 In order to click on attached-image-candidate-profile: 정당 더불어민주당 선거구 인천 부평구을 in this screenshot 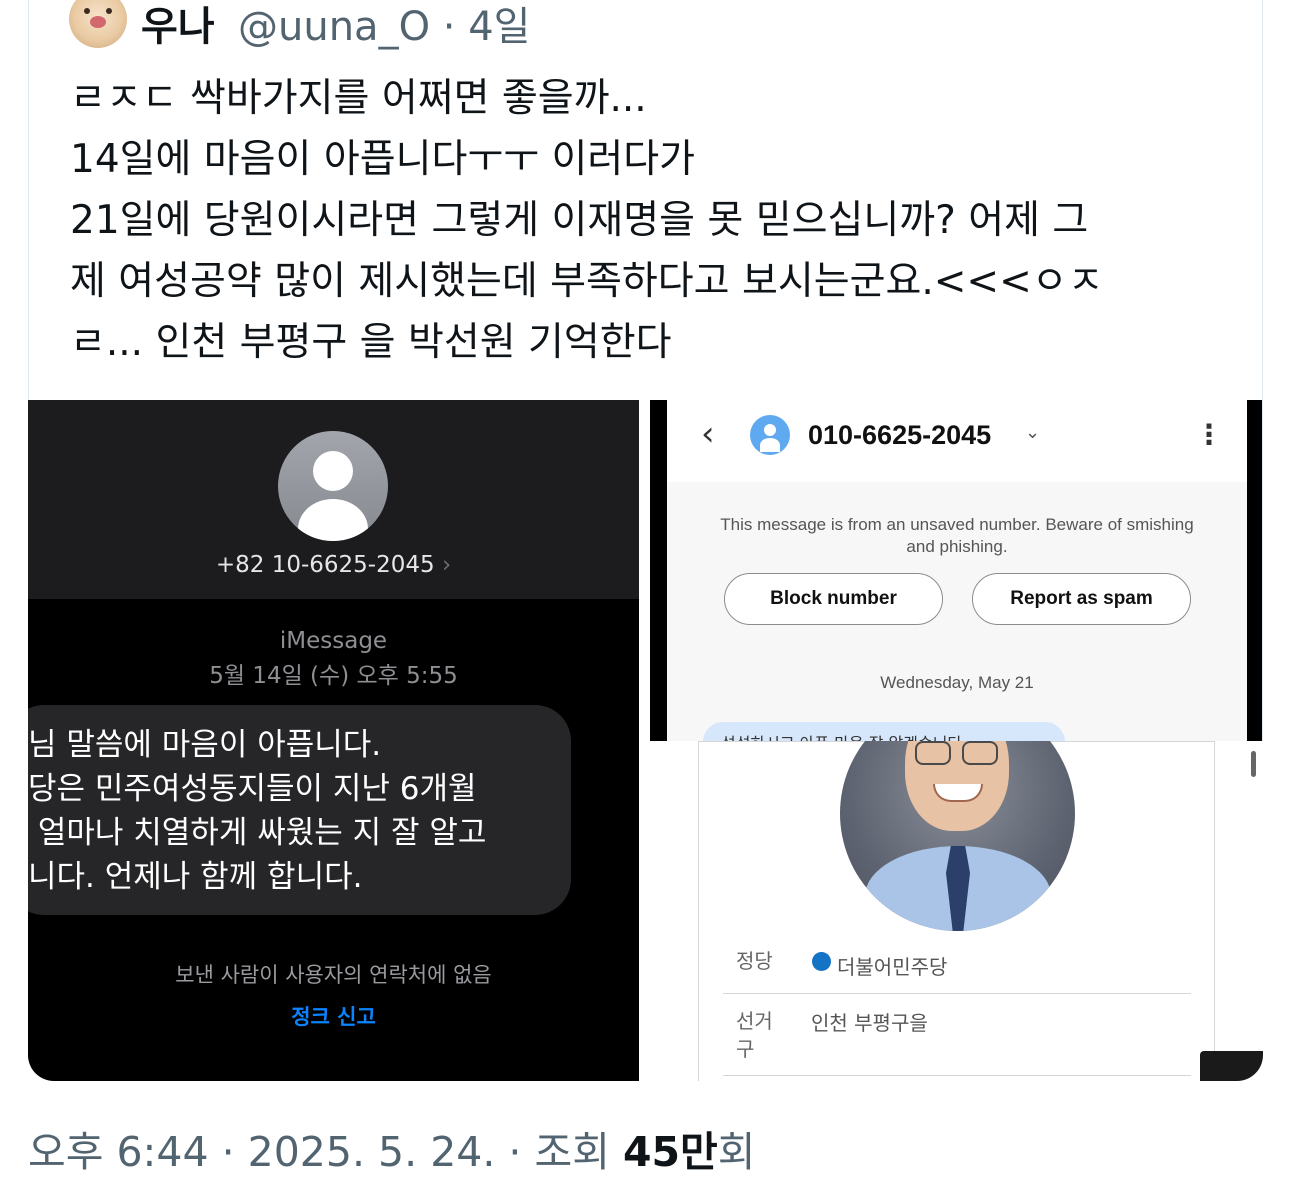, I will do `click(951, 911)`.